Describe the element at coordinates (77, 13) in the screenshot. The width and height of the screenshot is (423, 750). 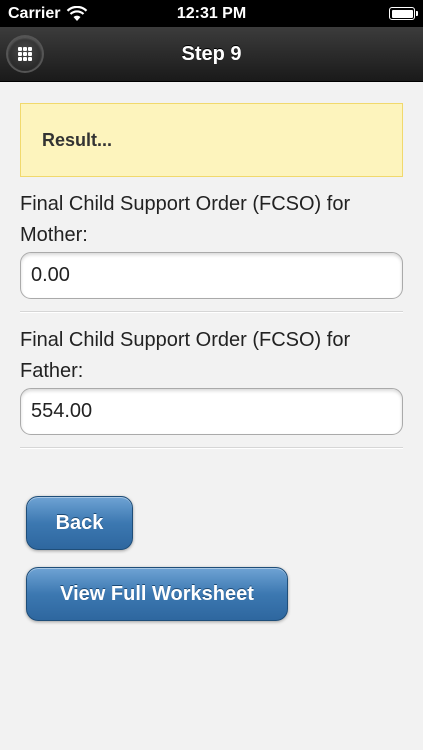
I see `wifi-icon` at that location.